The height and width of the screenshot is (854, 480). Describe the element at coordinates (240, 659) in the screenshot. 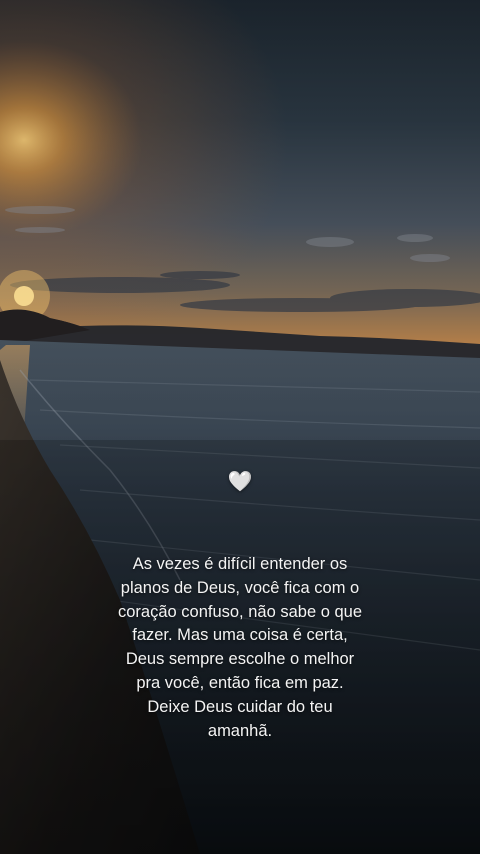

I see `quote-line: Deus sempre escolhe o melhor` at that location.